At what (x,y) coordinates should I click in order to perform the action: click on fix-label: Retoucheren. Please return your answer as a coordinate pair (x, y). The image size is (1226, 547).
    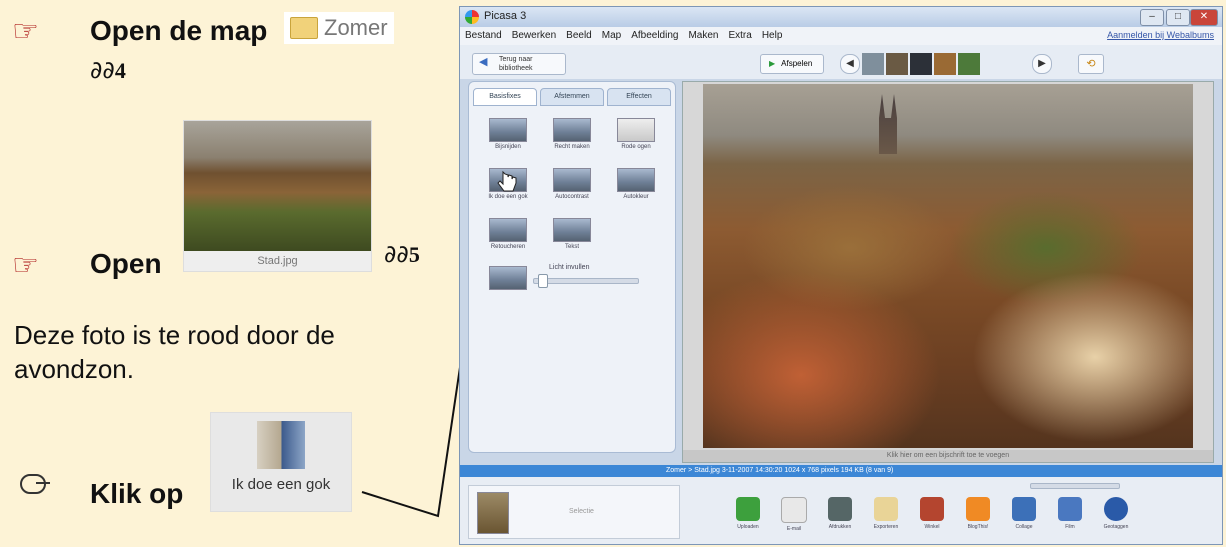
    Looking at the image, I should click on (508, 247).